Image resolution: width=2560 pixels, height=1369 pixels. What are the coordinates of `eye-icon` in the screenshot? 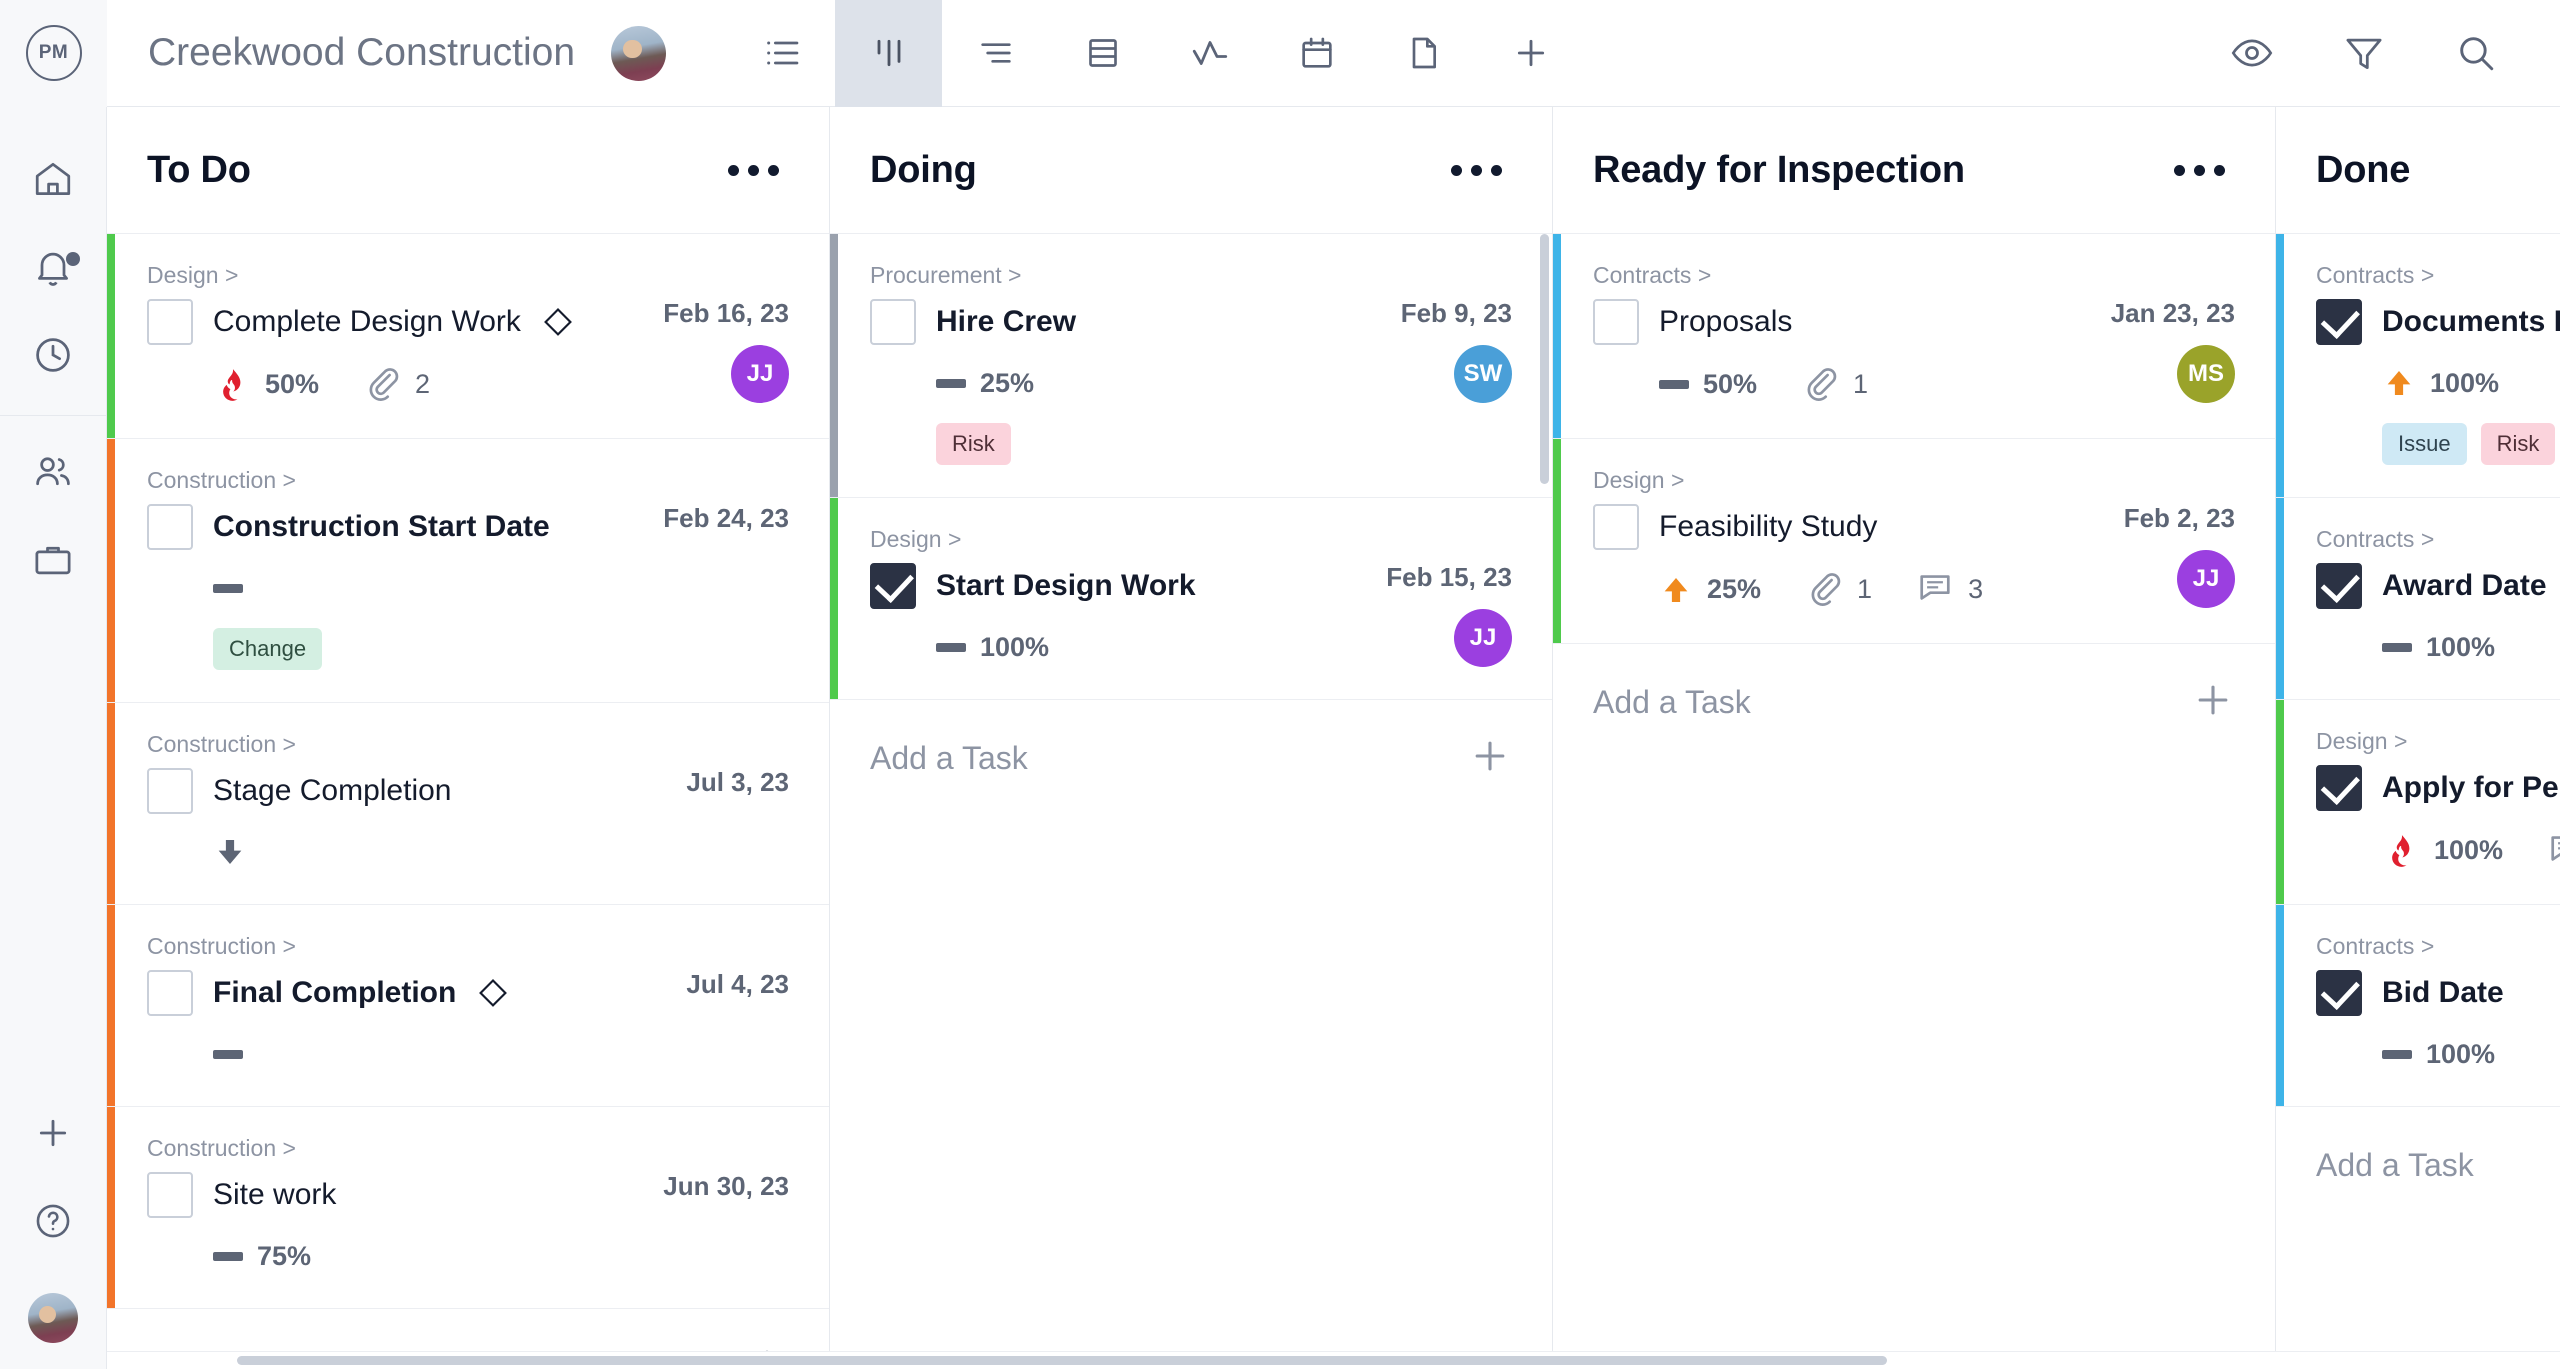 It's located at (2252, 53).